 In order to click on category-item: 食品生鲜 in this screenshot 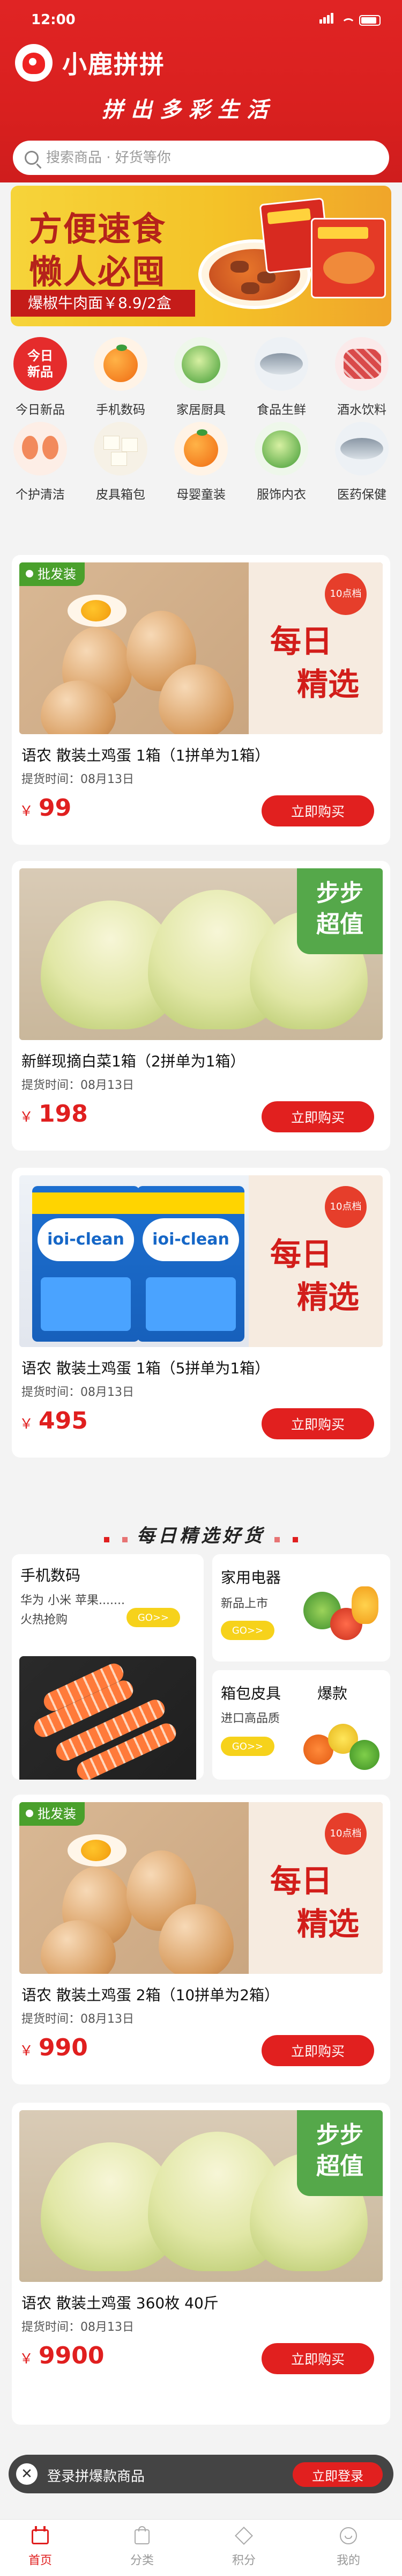, I will do `click(281, 377)`.